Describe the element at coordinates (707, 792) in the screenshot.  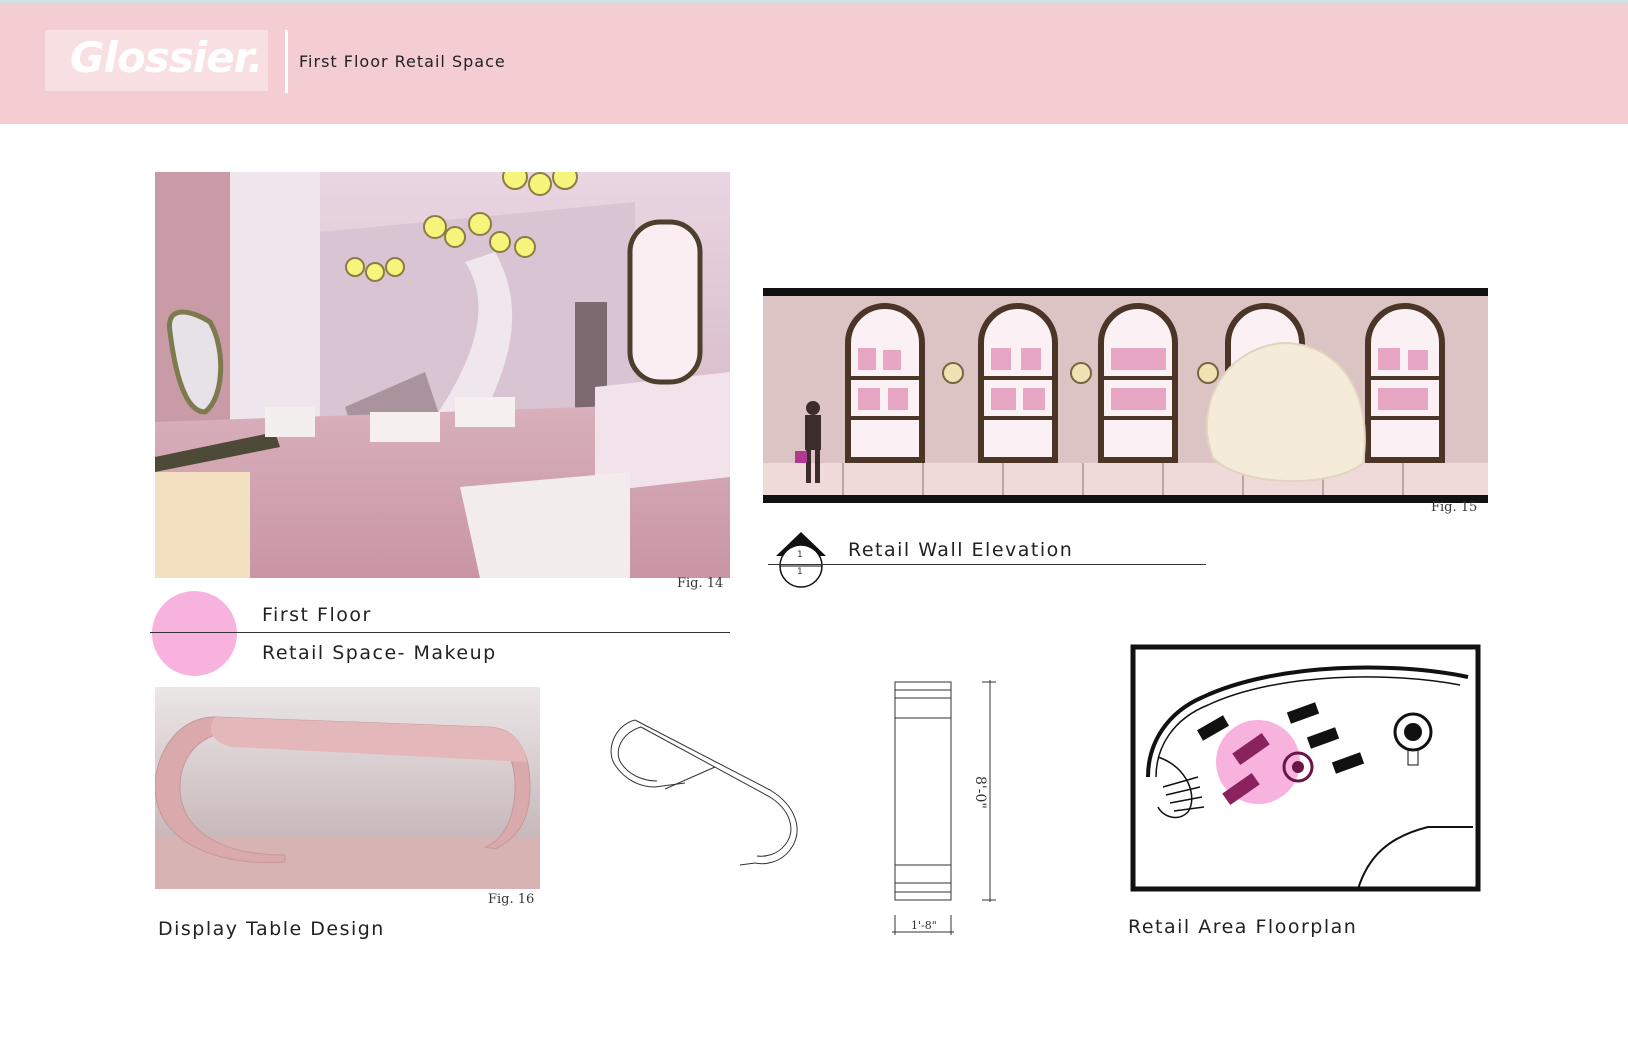
I see `table-isometric-drawing` at that location.